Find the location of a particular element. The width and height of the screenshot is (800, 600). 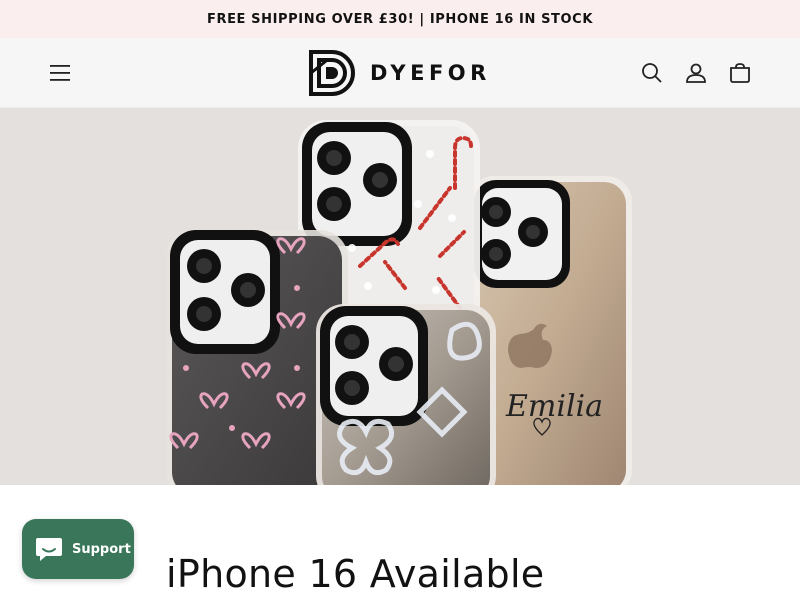

account-icon is located at coordinates (696, 73).